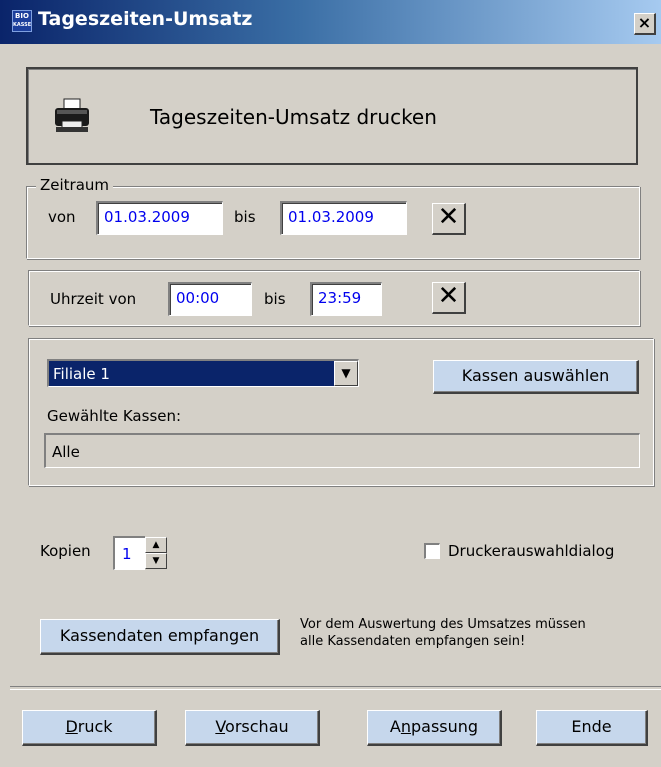 The width and height of the screenshot is (661, 767). What do you see at coordinates (114, 416) in the screenshot?
I see `gewaehlte-kassen-label: Gewählte Kassen:` at bounding box center [114, 416].